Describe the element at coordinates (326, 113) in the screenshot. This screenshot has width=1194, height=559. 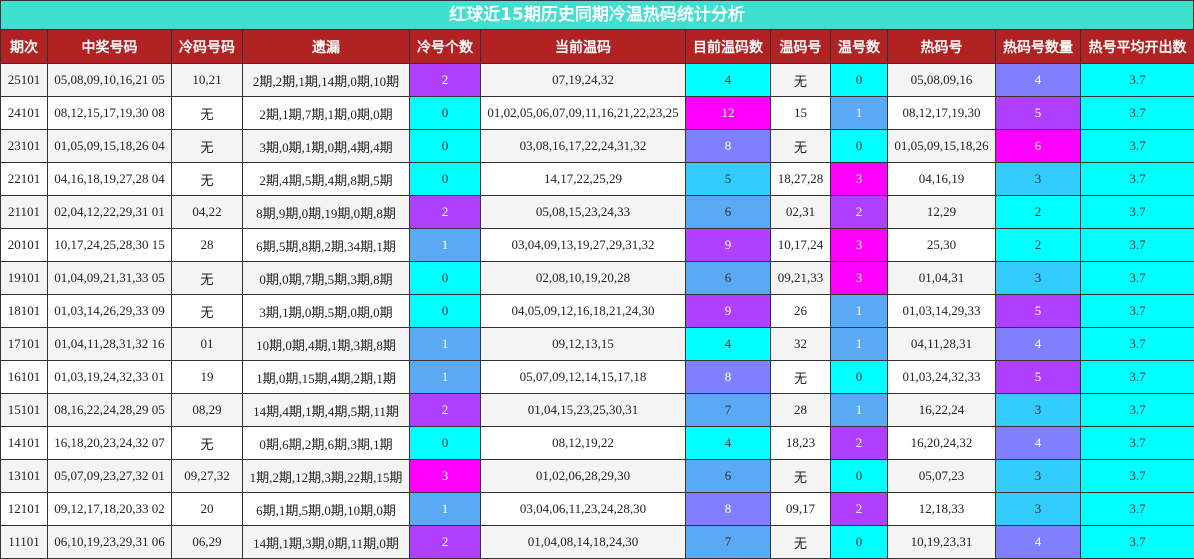
I see `cell-missing: 2期,1期,7期,1期,0期,0期` at that location.